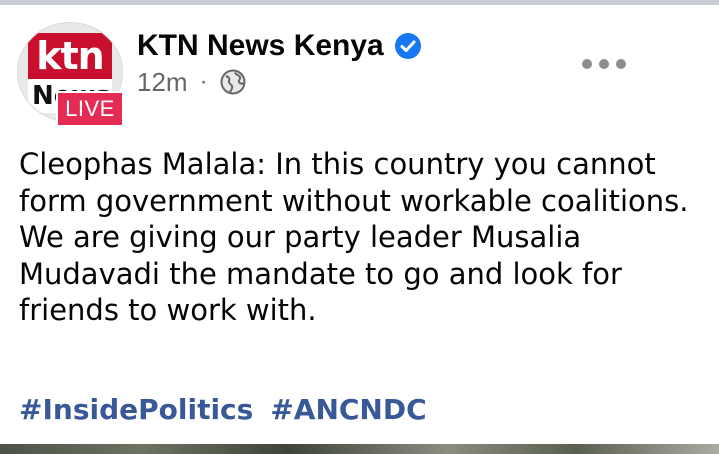 The height and width of the screenshot is (454, 719). Describe the element at coordinates (359, 2) in the screenshot. I see `top-divider` at that location.